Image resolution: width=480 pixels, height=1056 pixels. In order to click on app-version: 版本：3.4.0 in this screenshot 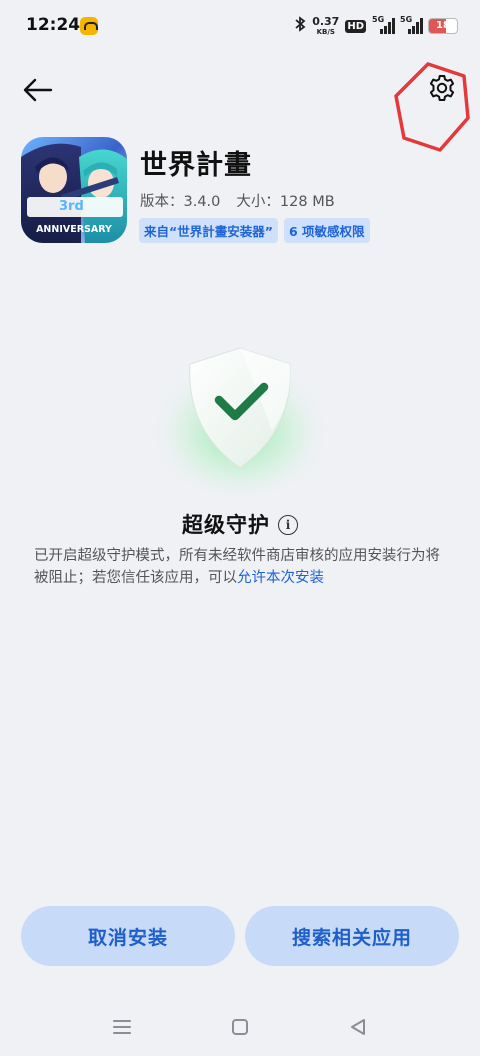, I will do `click(180, 202)`.